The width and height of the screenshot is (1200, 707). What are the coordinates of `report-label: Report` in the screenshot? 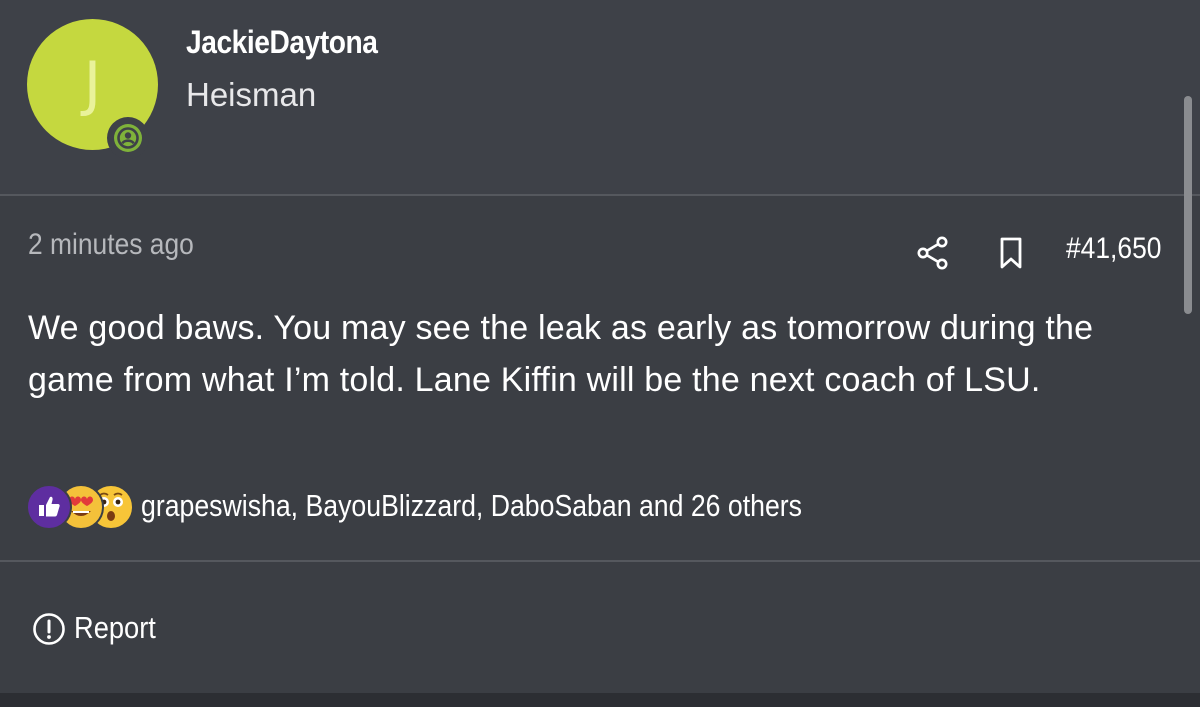 It's located at (115, 627).